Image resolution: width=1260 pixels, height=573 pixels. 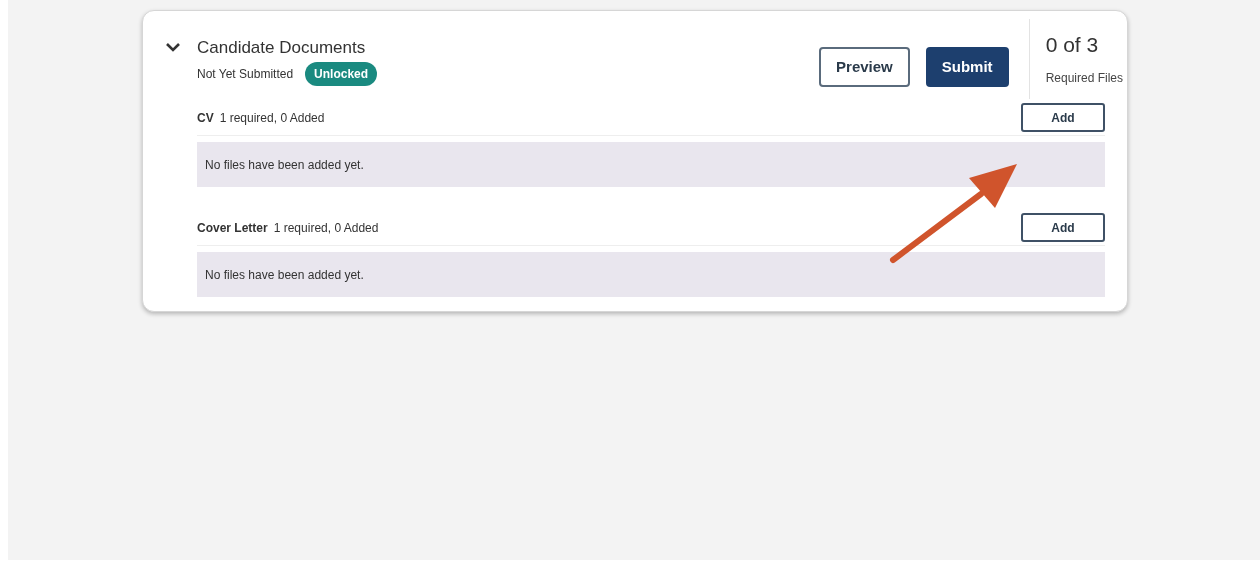 I want to click on submission-status: Not Yet Submitted, so click(x=245, y=74).